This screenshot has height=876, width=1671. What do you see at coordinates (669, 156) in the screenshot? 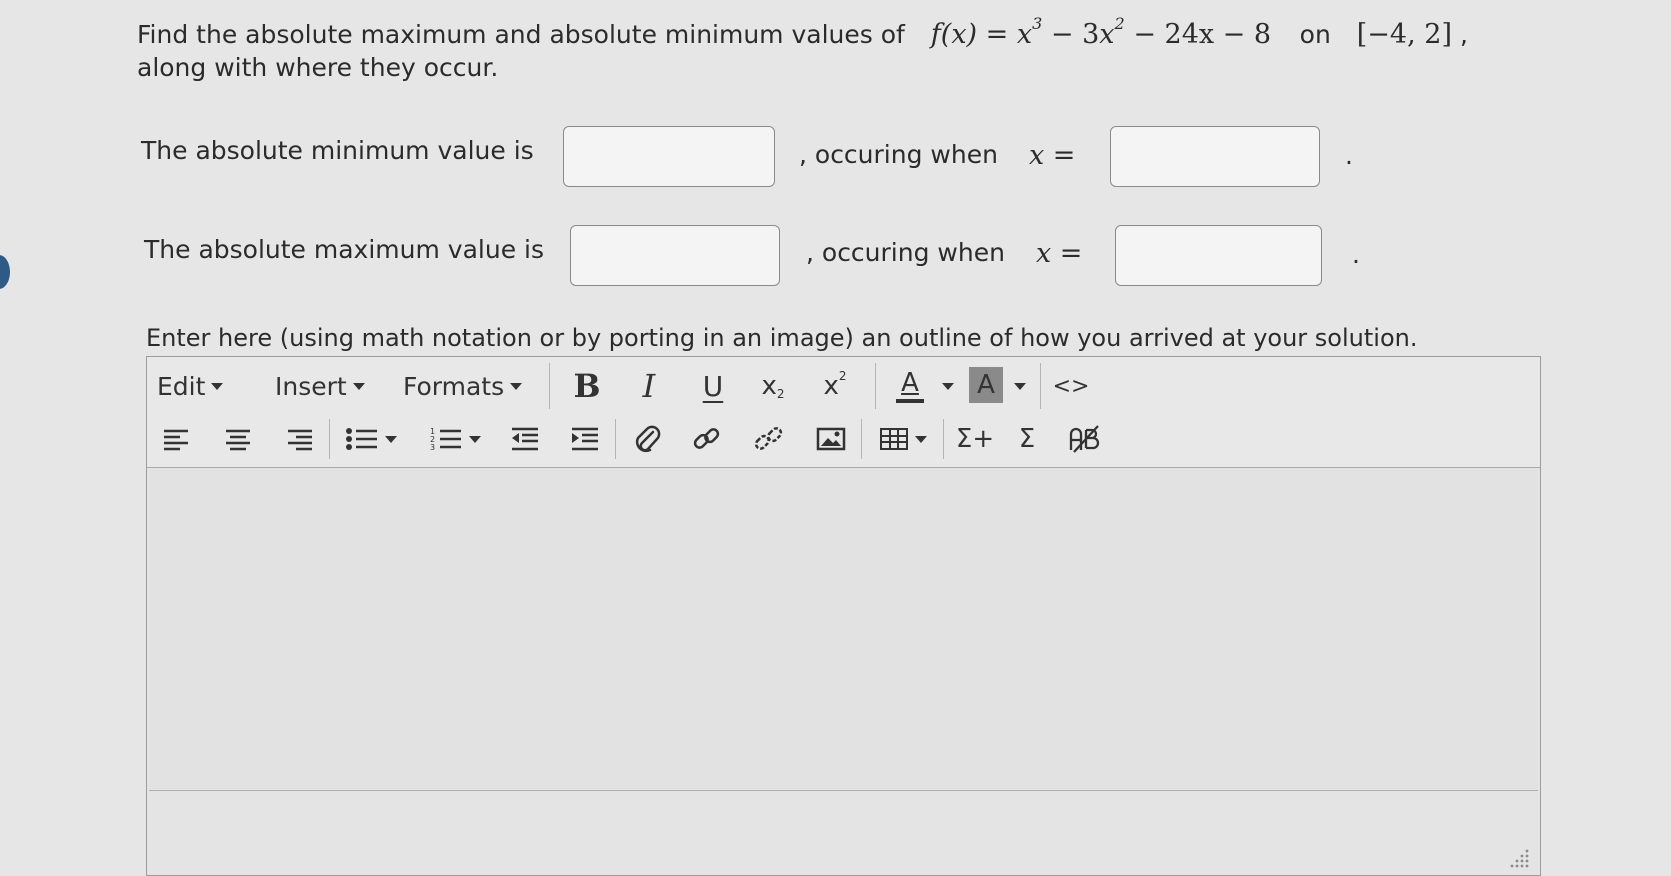
I see `minimum-value-input` at bounding box center [669, 156].